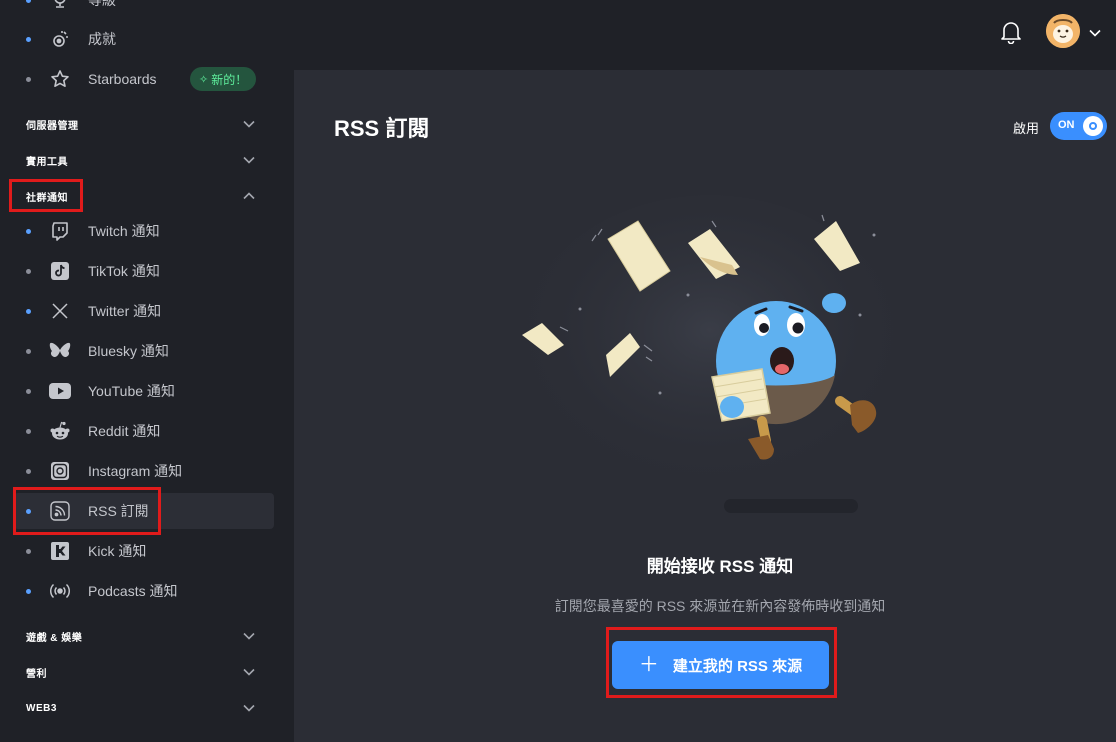 Image resolution: width=1116 pixels, height=742 pixels. Describe the element at coordinates (124, 431) in the screenshot. I see `sidebar-item-label: Reddit 通知` at that location.